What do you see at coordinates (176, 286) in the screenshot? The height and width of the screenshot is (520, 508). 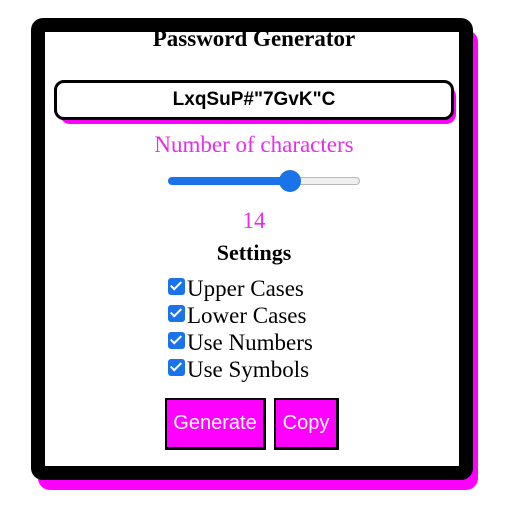 I see `upper-cases-checkbox` at bounding box center [176, 286].